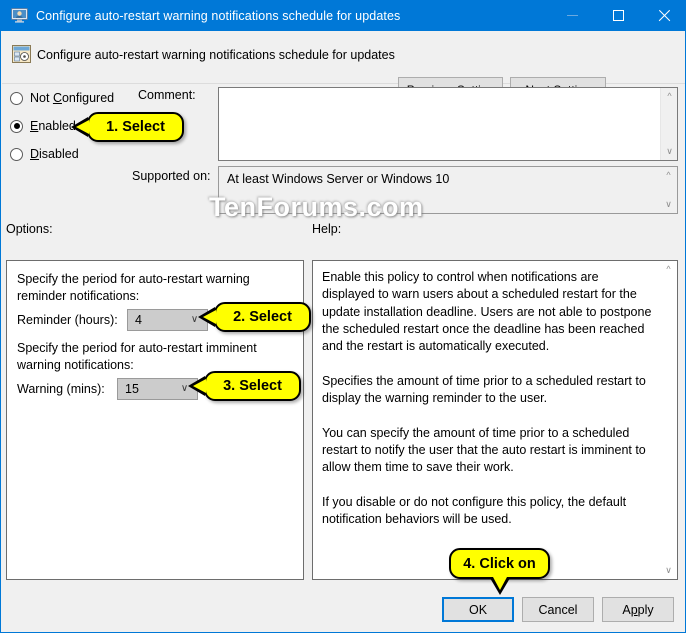 Image resolution: width=686 pixels, height=633 pixels. I want to click on radio-dot-enabled, so click(16, 126).